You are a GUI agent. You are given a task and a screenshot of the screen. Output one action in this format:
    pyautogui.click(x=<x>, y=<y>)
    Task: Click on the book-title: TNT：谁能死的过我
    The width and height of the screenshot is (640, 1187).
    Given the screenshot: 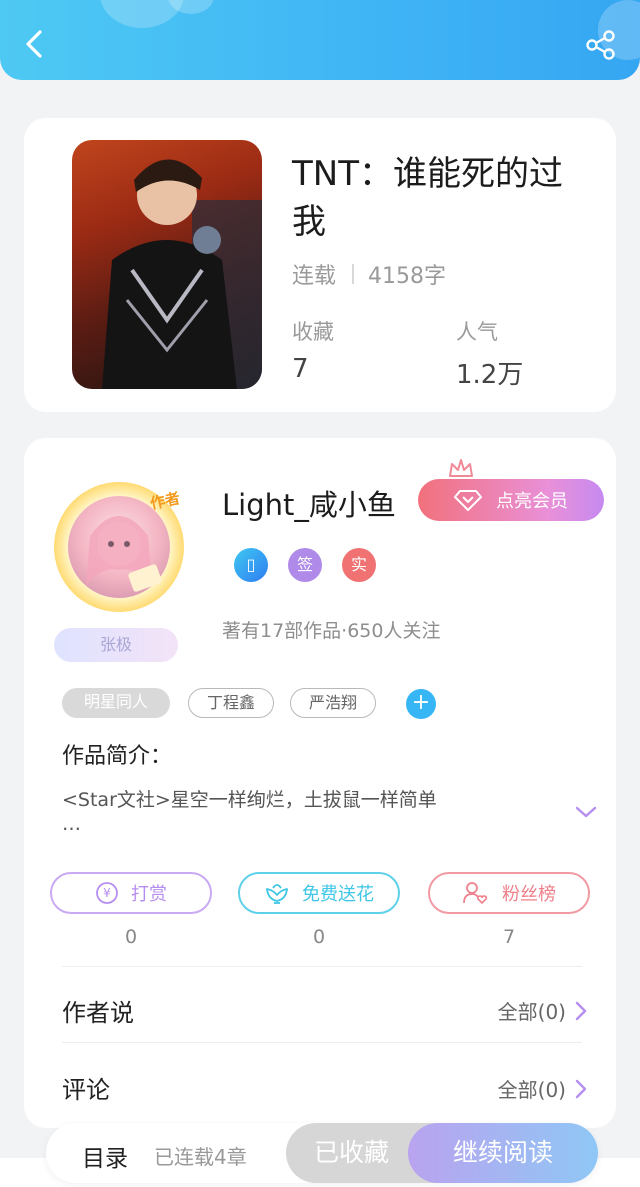 What is the action you would take?
    pyautogui.click(x=427, y=198)
    